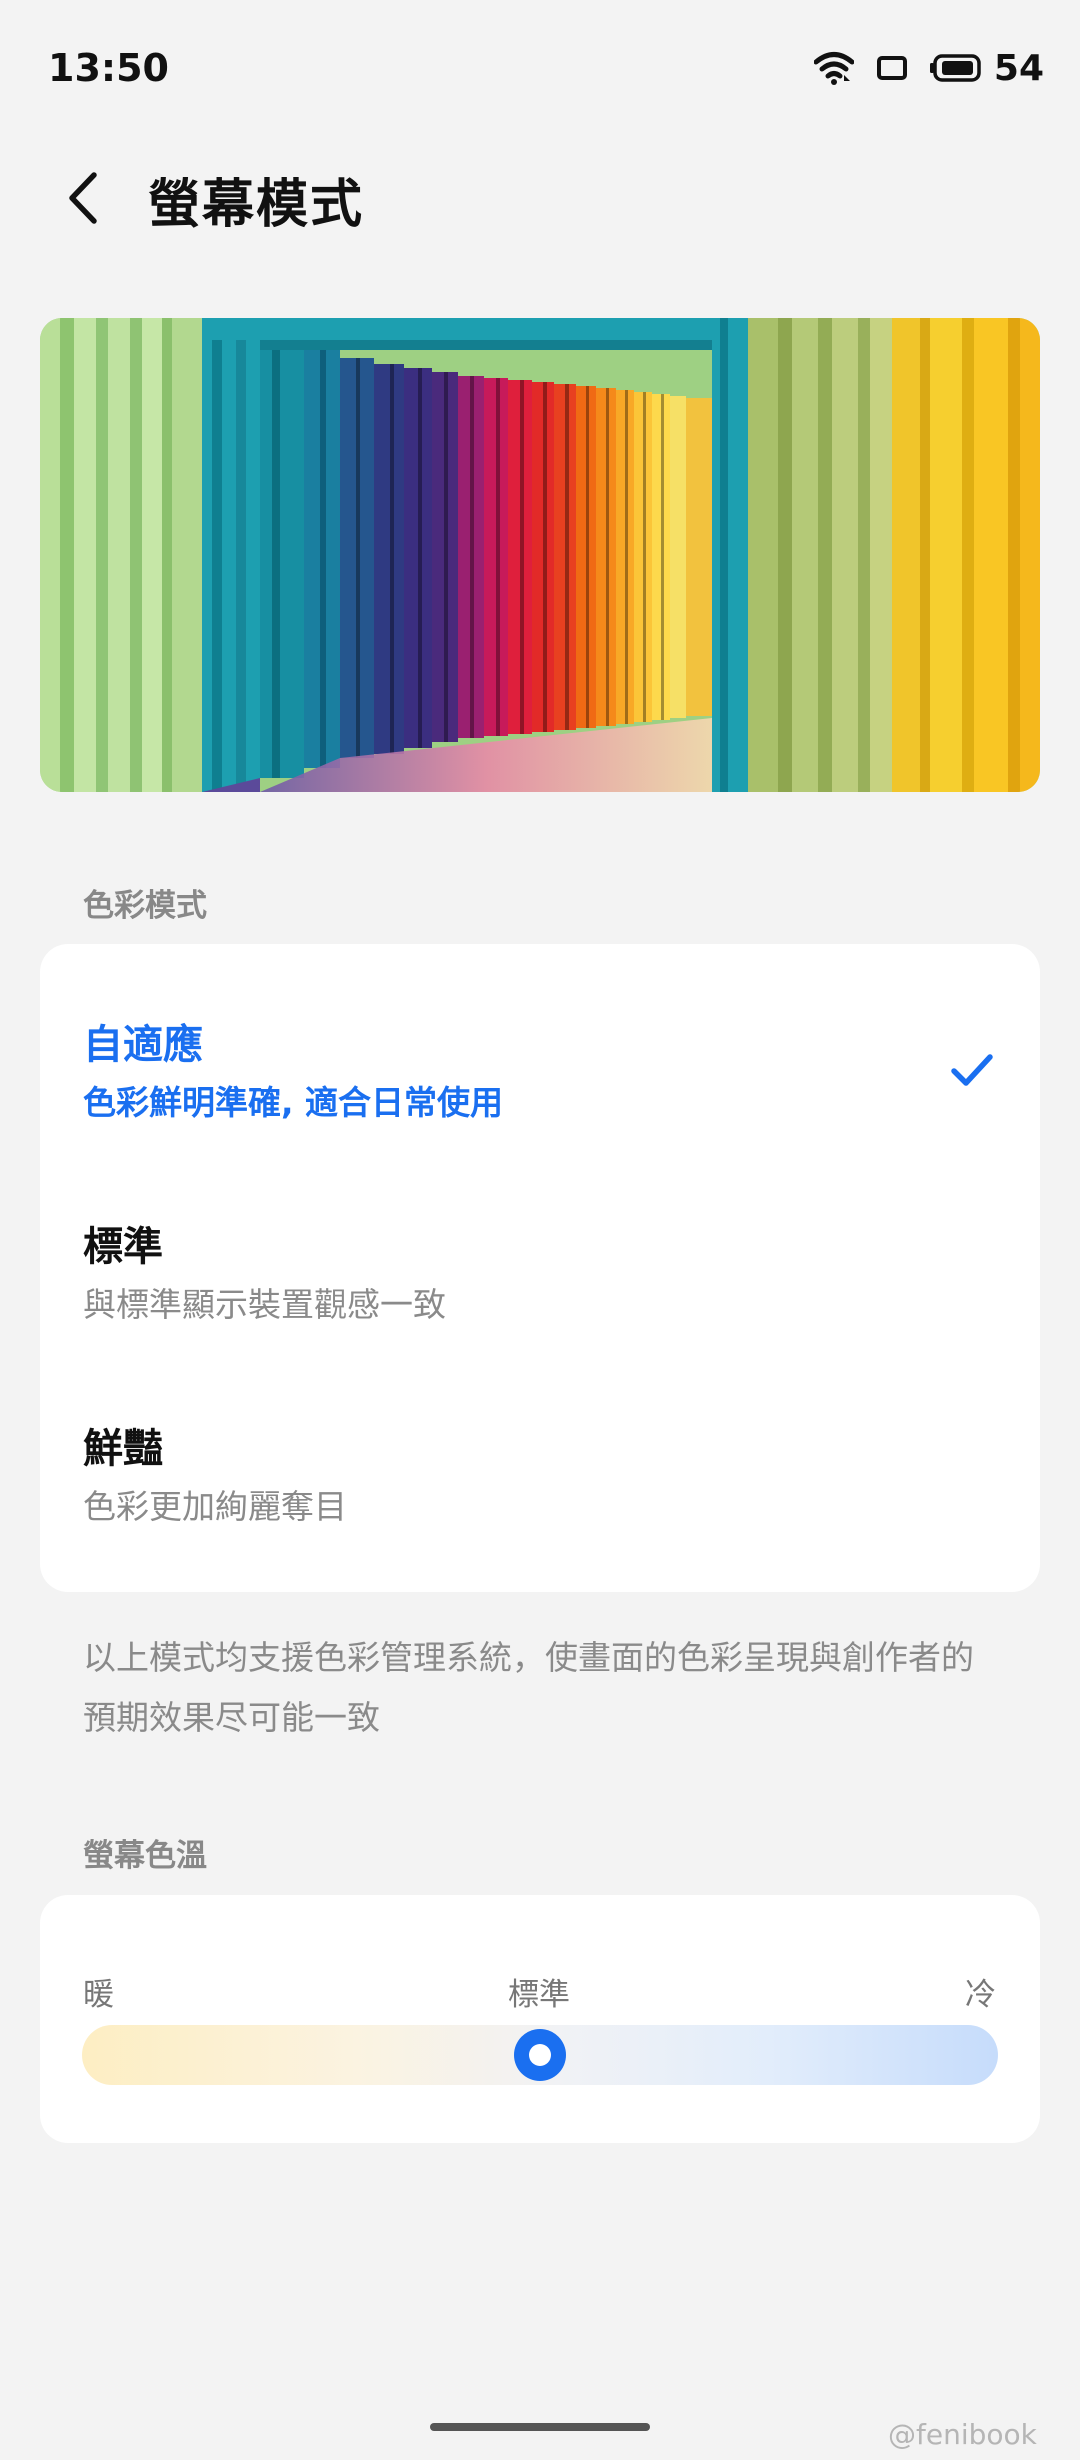 The image size is (1080, 2460). Describe the element at coordinates (264, 1304) in the screenshot. I see `mode-description: 與標準顯示裝置觀感一致` at that location.